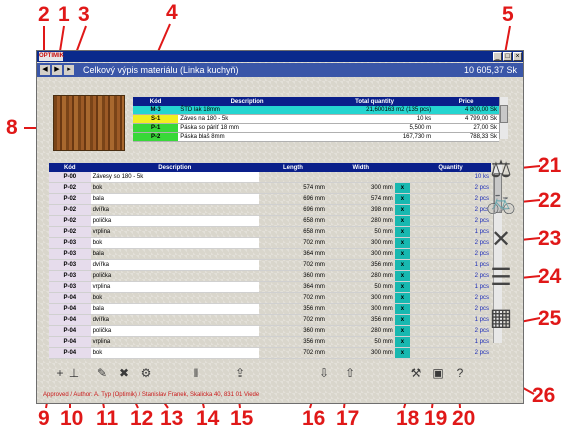 The image size is (573, 434). What do you see at coordinates (416, 373) in the screenshot?
I see `tools-icon: ⚒` at bounding box center [416, 373].